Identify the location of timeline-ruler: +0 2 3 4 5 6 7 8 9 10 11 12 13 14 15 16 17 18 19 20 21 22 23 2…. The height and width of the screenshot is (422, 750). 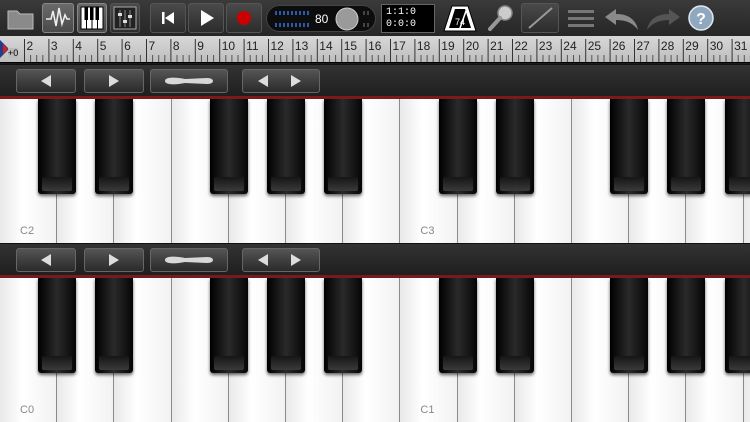
(375, 49).